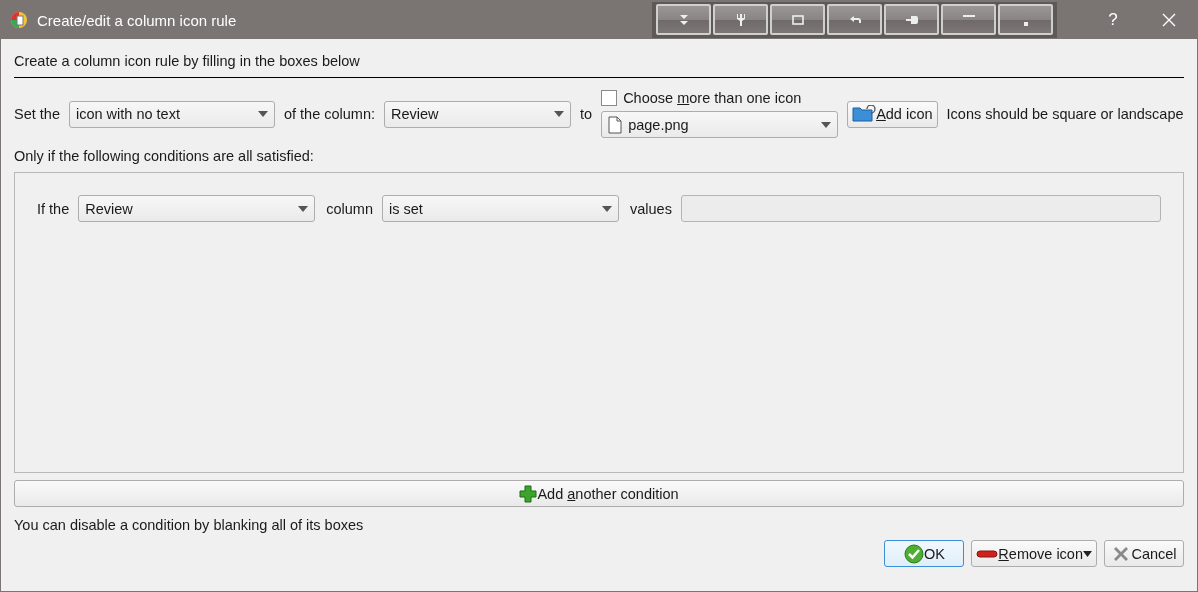 The height and width of the screenshot is (592, 1198). I want to click on field-label: values, so click(651, 208).